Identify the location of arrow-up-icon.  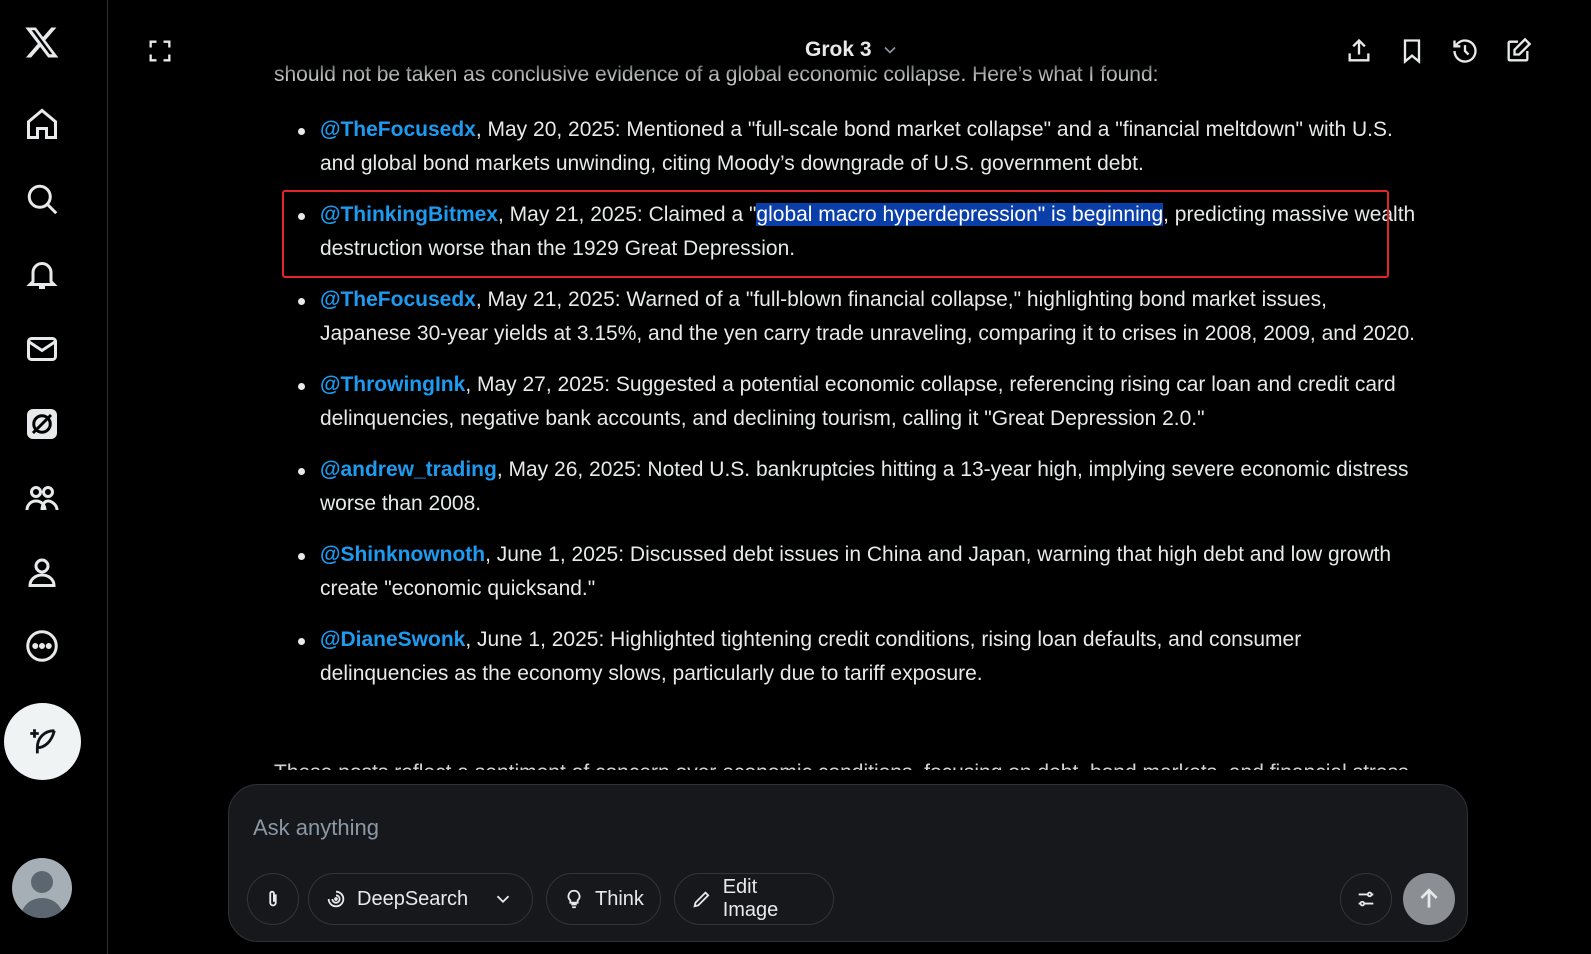
(1429, 898).